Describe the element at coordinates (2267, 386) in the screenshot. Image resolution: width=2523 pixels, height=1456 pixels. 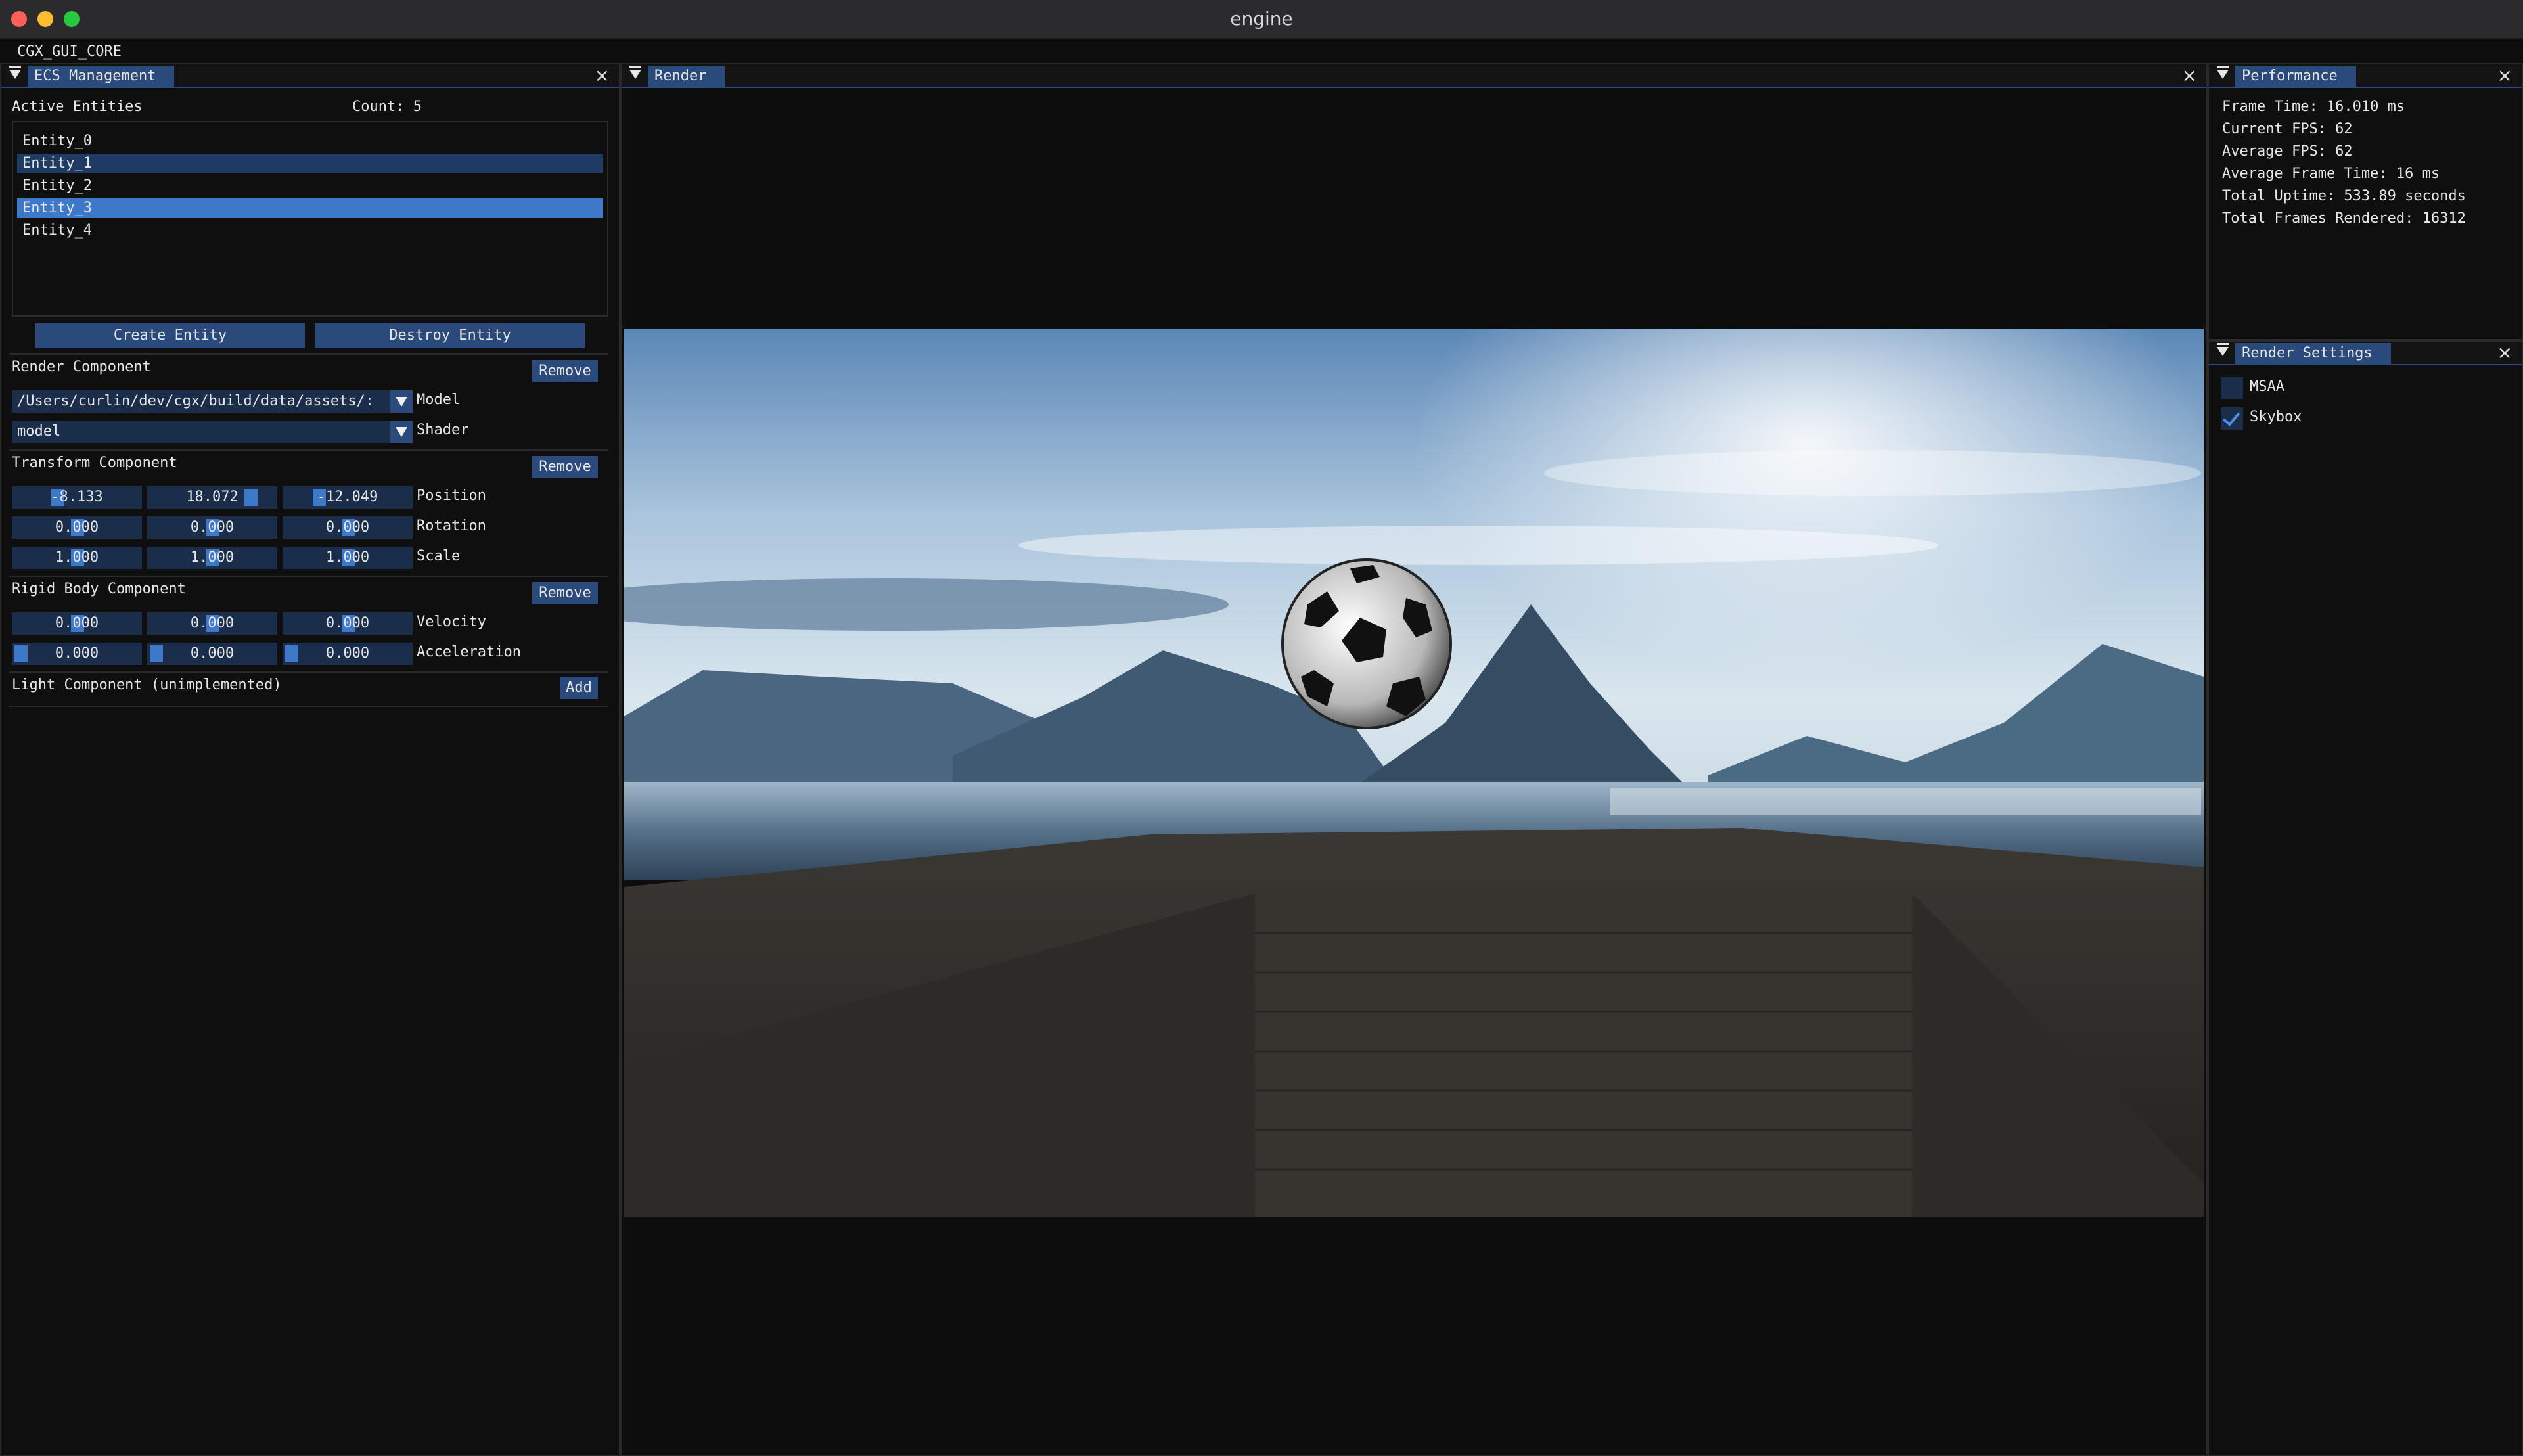
I see `msaa-label: MSAA` at that location.